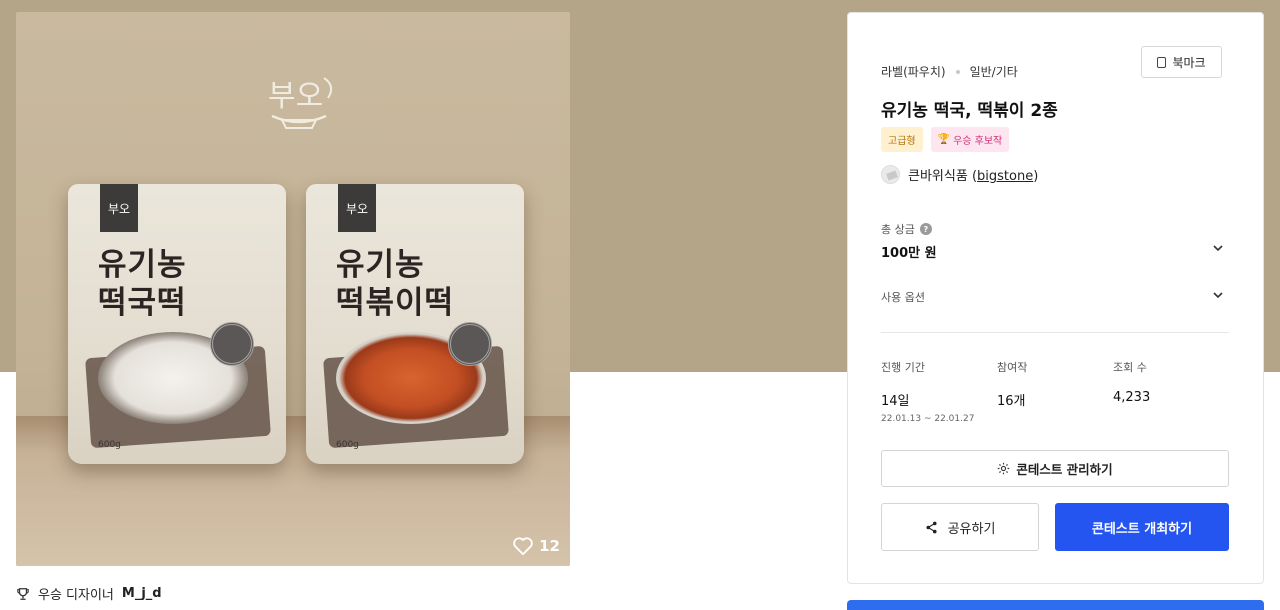  What do you see at coordinates (913, 71) in the screenshot?
I see `category-label: 라벨(파우치)` at bounding box center [913, 71].